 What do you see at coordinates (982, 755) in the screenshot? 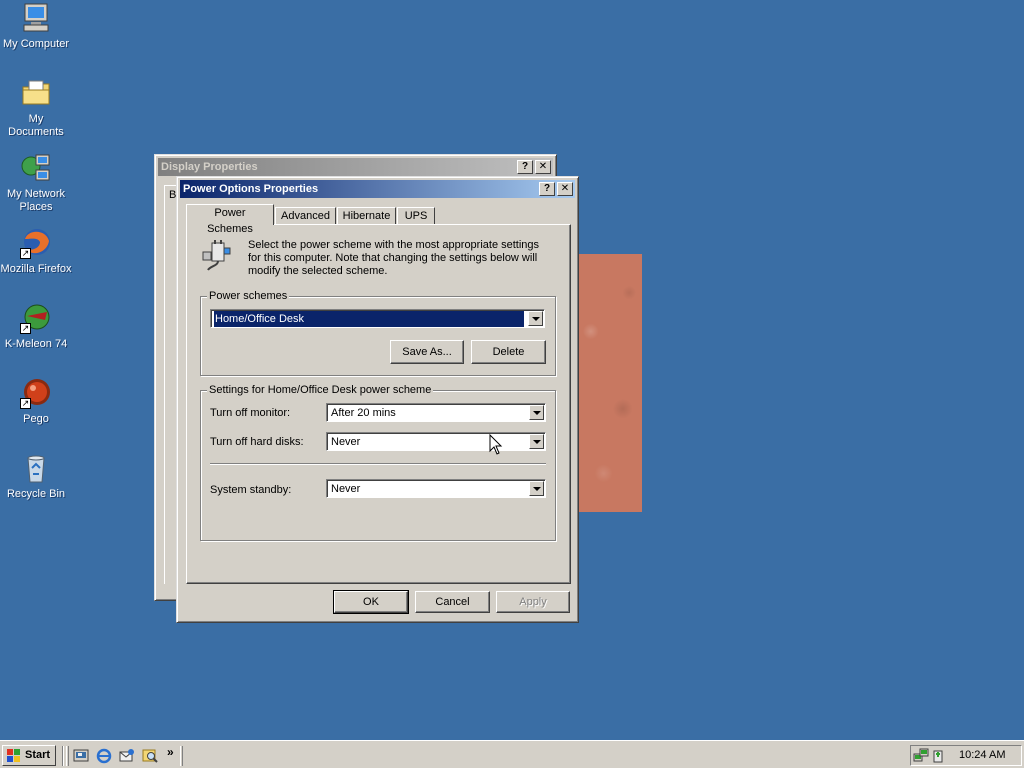
I see `clock: 10:24 AM` at bounding box center [982, 755].